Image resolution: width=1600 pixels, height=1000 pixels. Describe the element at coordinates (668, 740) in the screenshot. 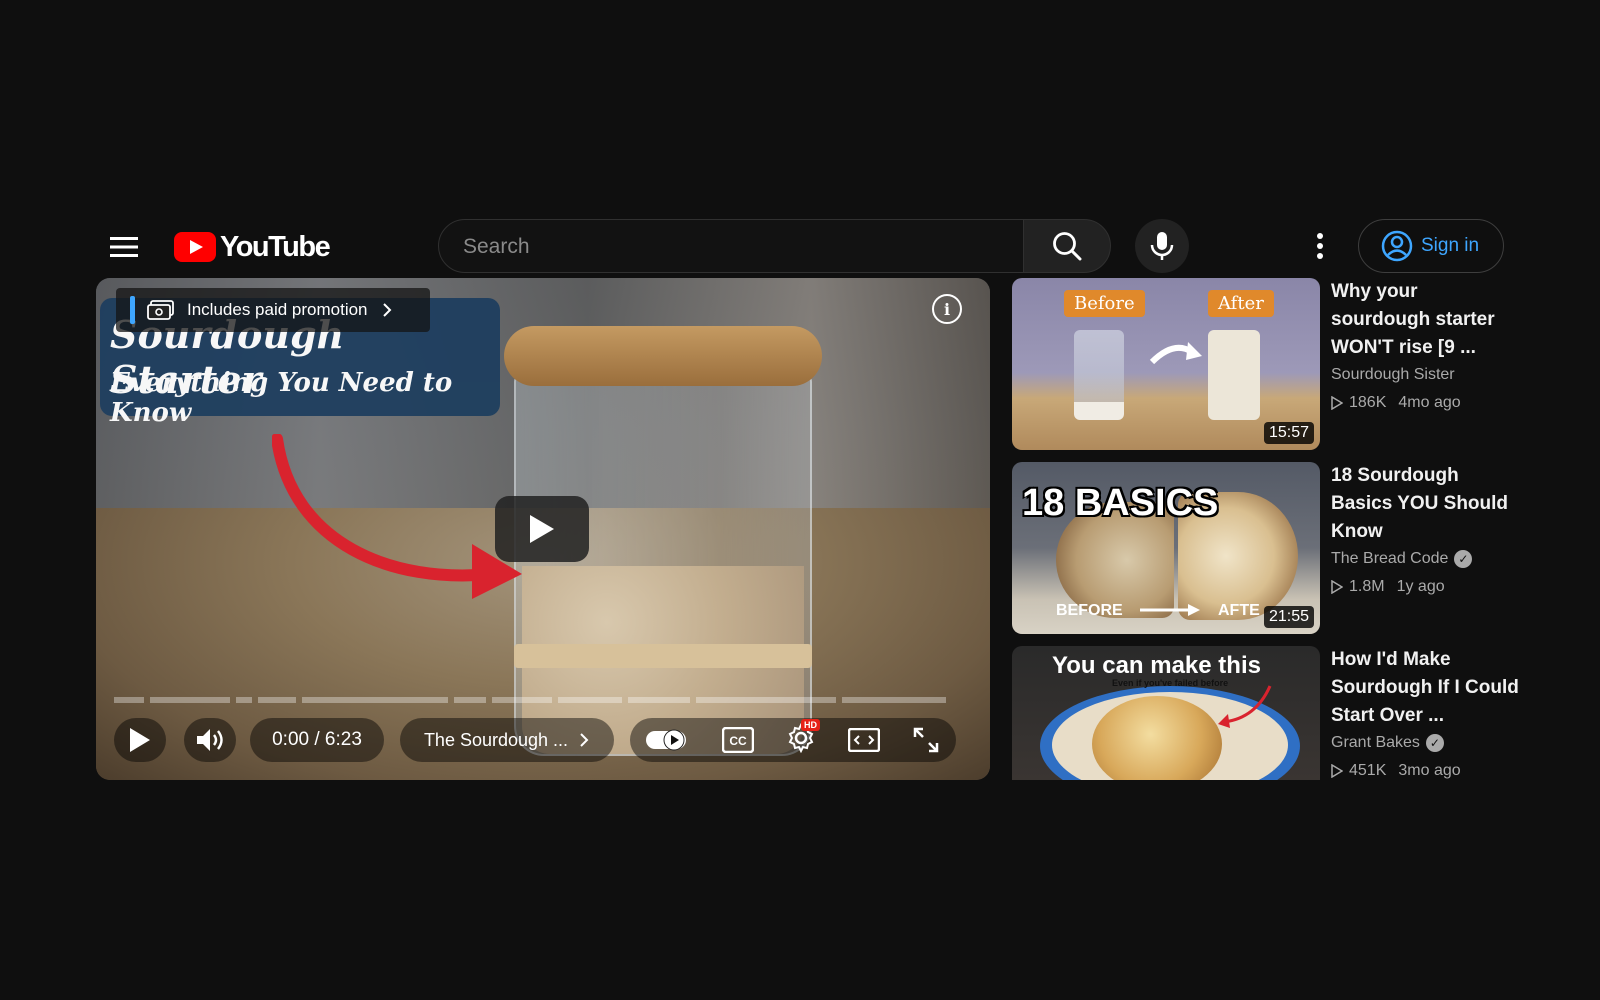

I see `autoplay-toggle` at that location.